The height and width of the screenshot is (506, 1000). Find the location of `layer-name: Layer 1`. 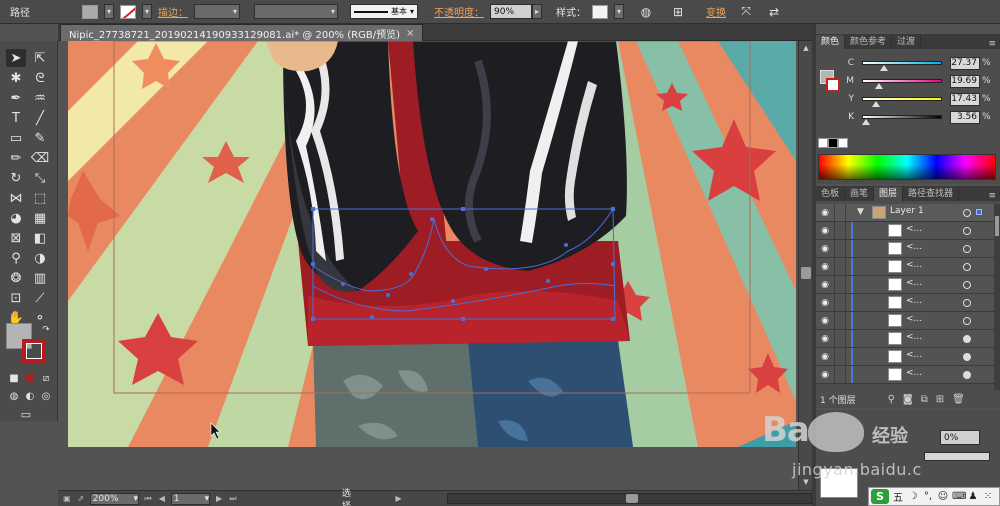

layer-name: Layer 1 is located at coordinates (907, 211).